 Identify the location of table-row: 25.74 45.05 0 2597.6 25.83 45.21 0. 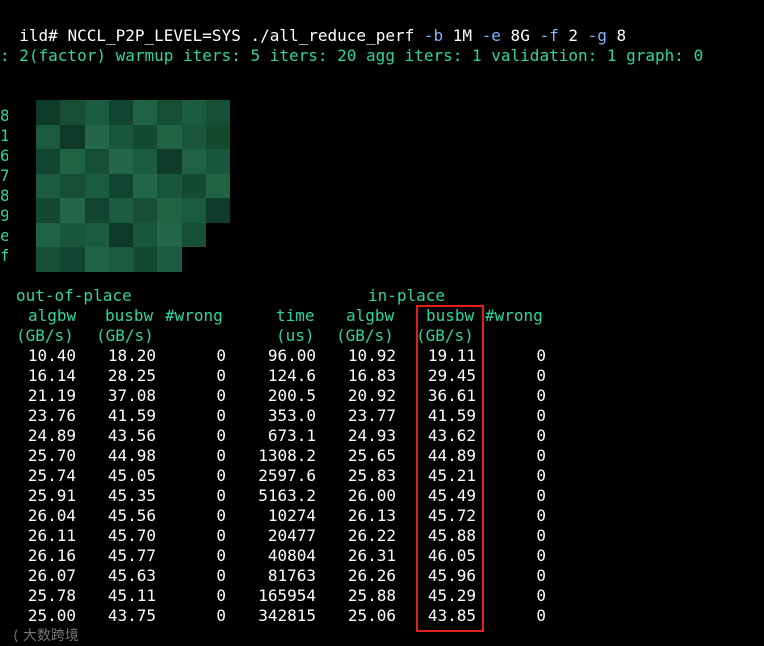
(382, 476).